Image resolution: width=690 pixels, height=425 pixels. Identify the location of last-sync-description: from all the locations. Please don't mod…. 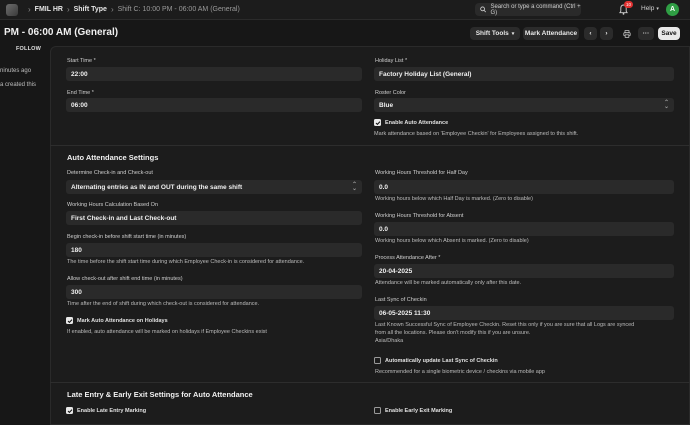
(453, 333).